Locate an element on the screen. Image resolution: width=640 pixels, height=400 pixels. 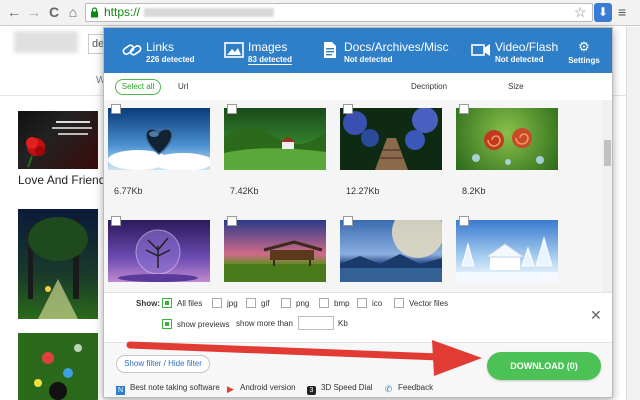
image-size: 8.2Kb is located at coordinates (474, 191).